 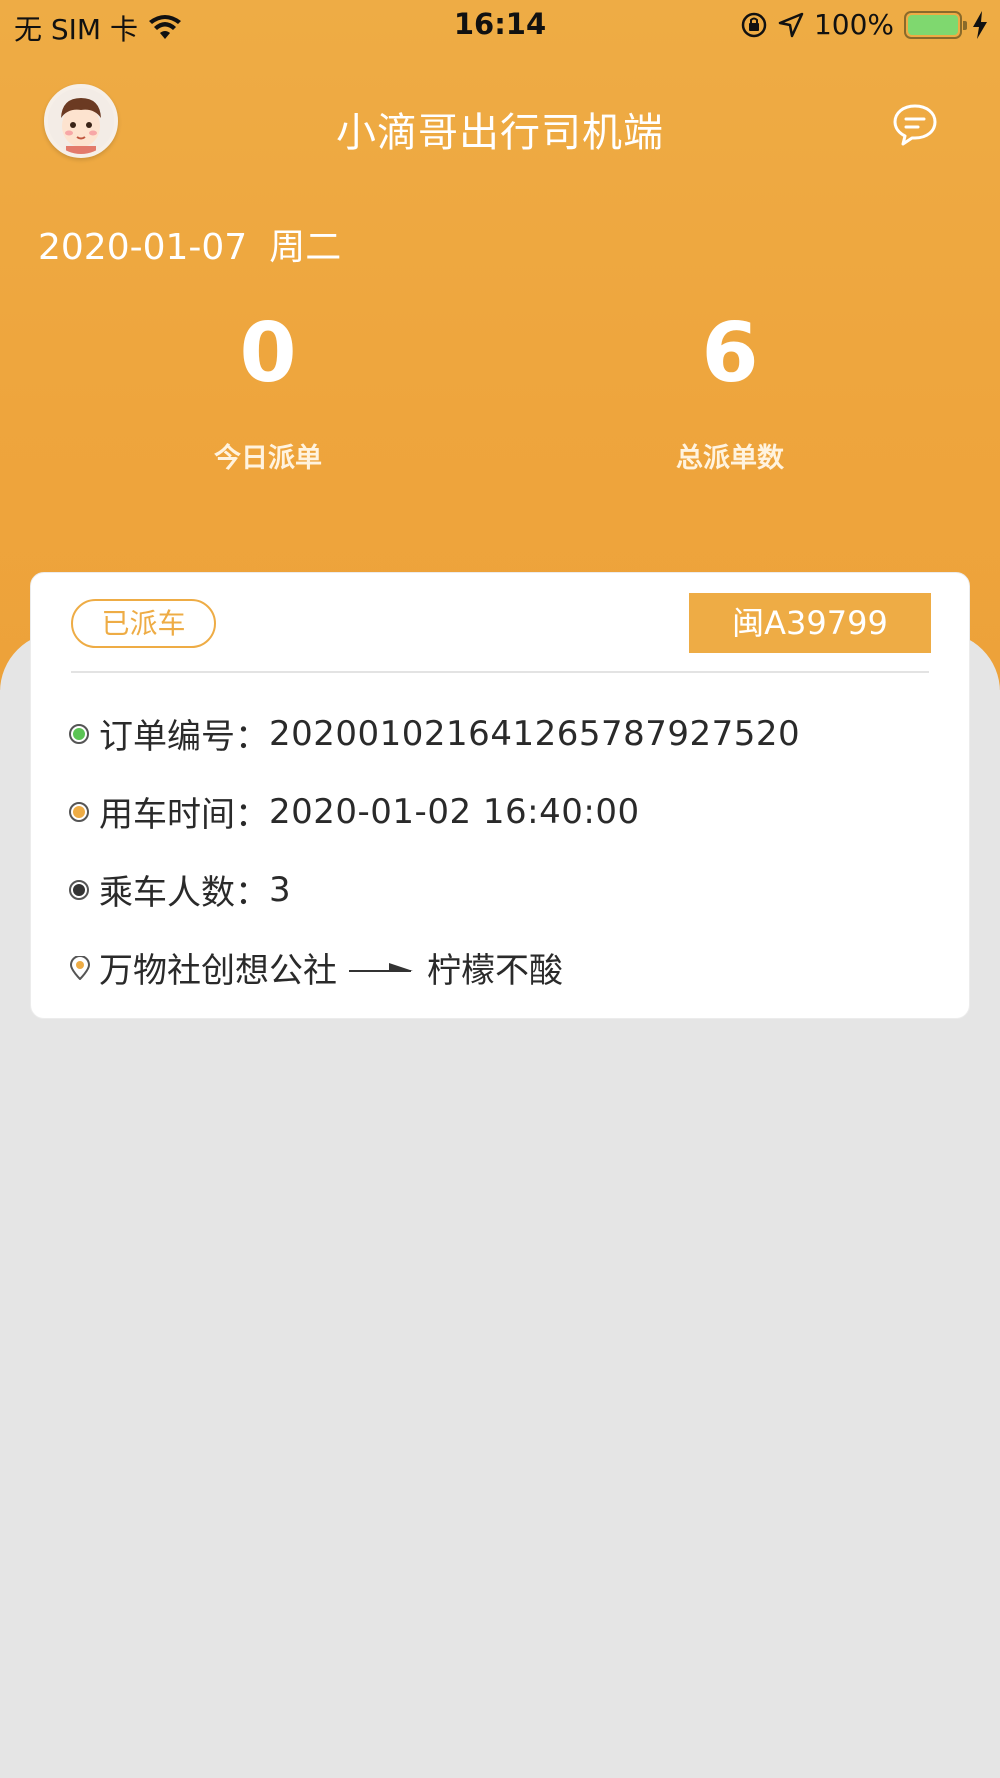 What do you see at coordinates (268, 353) in the screenshot?
I see `today-dispatch-count: 0` at bounding box center [268, 353].